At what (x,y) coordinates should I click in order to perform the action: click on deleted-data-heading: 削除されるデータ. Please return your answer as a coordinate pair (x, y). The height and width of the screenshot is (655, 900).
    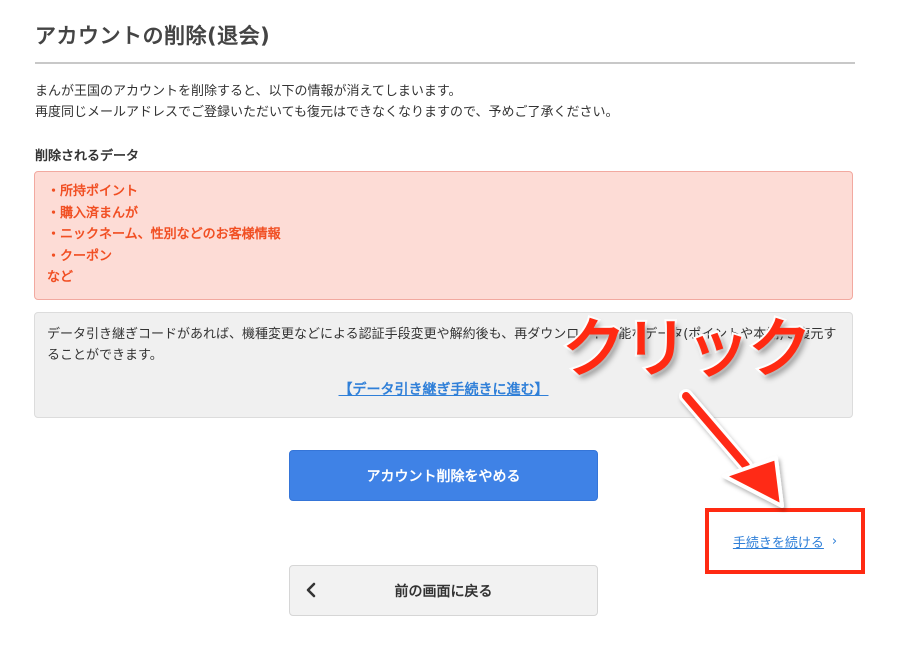
    Looking at the image, I should click on (87, 156).